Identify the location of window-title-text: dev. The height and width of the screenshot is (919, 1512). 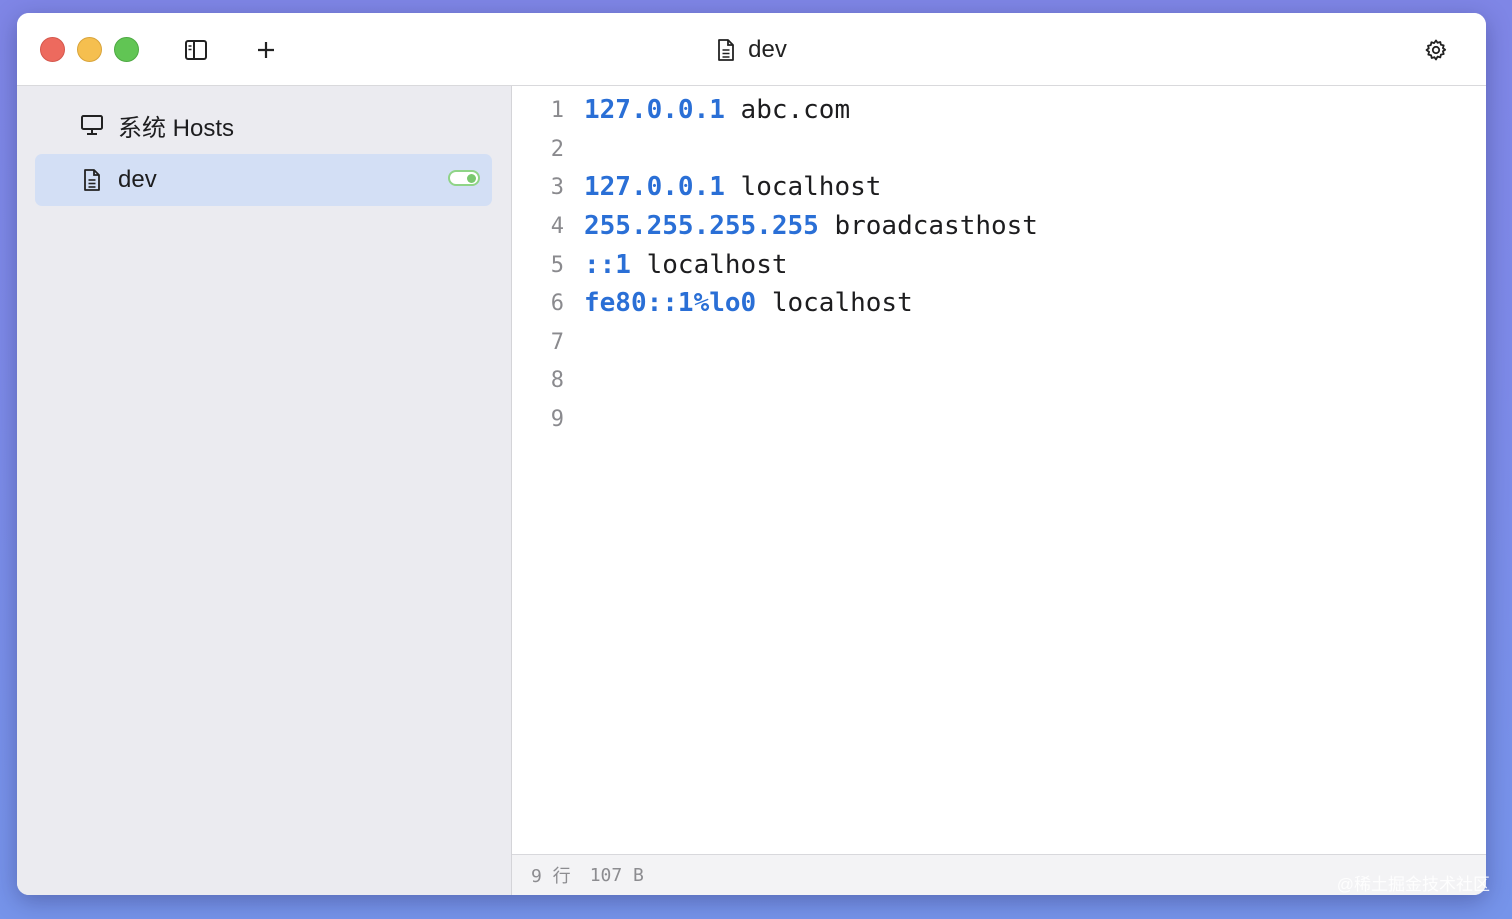
(767, 49).